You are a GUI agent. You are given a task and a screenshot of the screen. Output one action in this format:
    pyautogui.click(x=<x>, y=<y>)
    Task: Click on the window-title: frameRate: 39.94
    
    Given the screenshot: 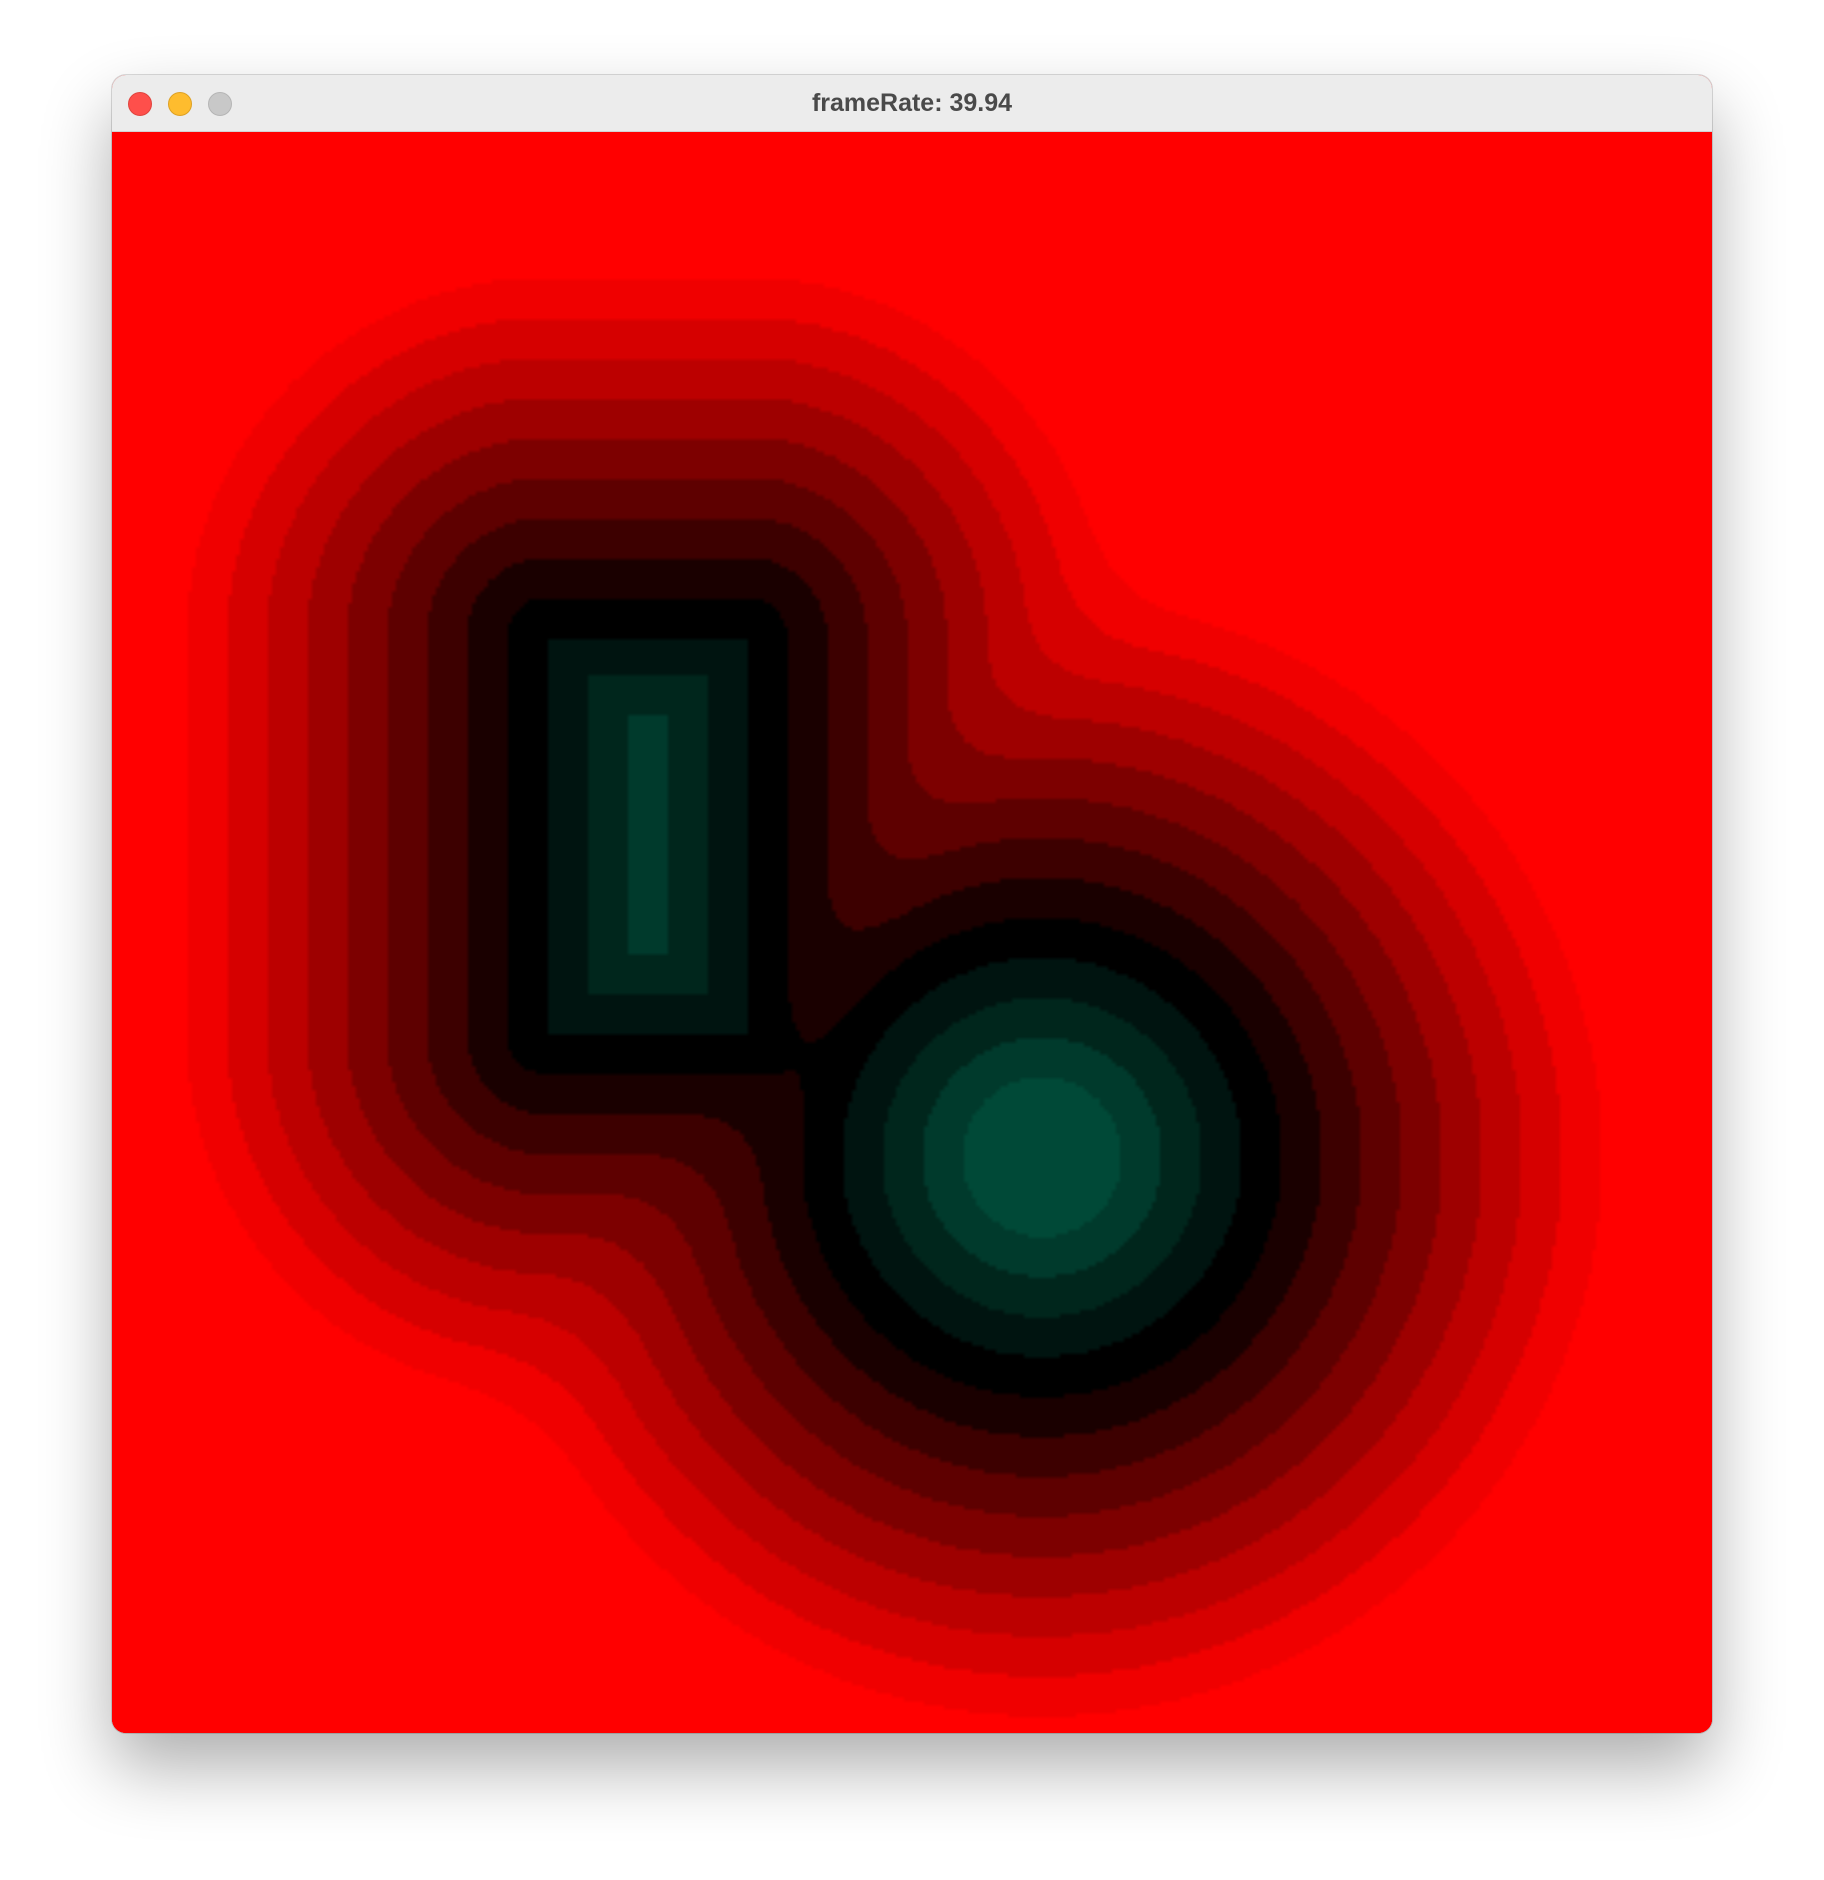 What is the action you would take?
    pyautogui.click(x=912, y=103)
    